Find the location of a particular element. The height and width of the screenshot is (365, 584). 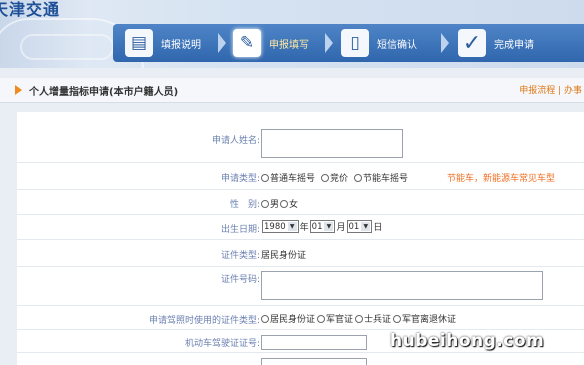

site-logo: 天津交通 is located at coordinates (30, 9).